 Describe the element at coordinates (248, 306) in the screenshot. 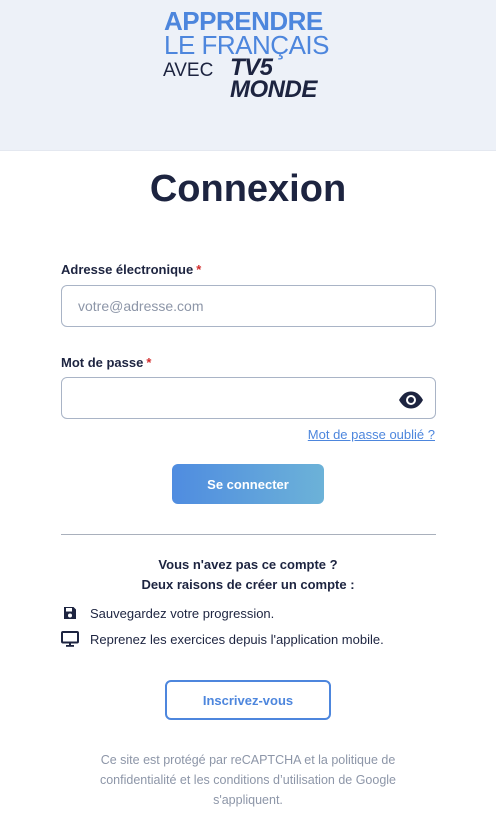

I see `email-field` at that location.